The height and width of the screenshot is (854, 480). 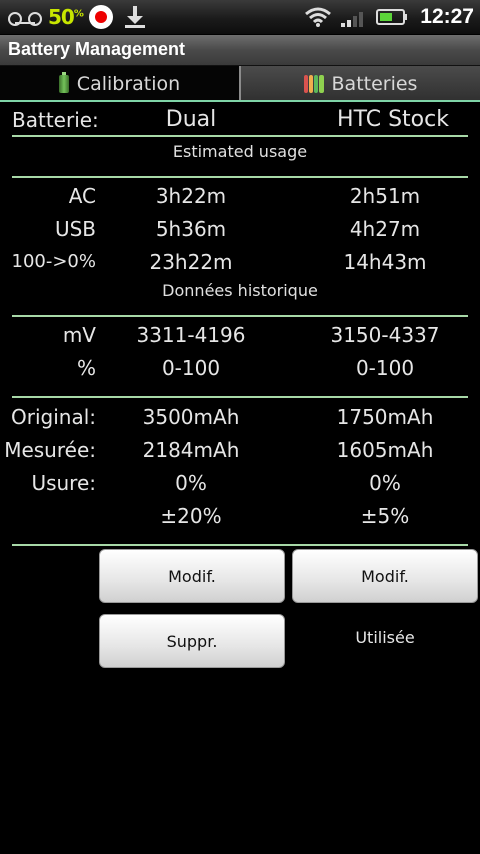 I want to click on wifi-icon, so click(x=318, y=17).